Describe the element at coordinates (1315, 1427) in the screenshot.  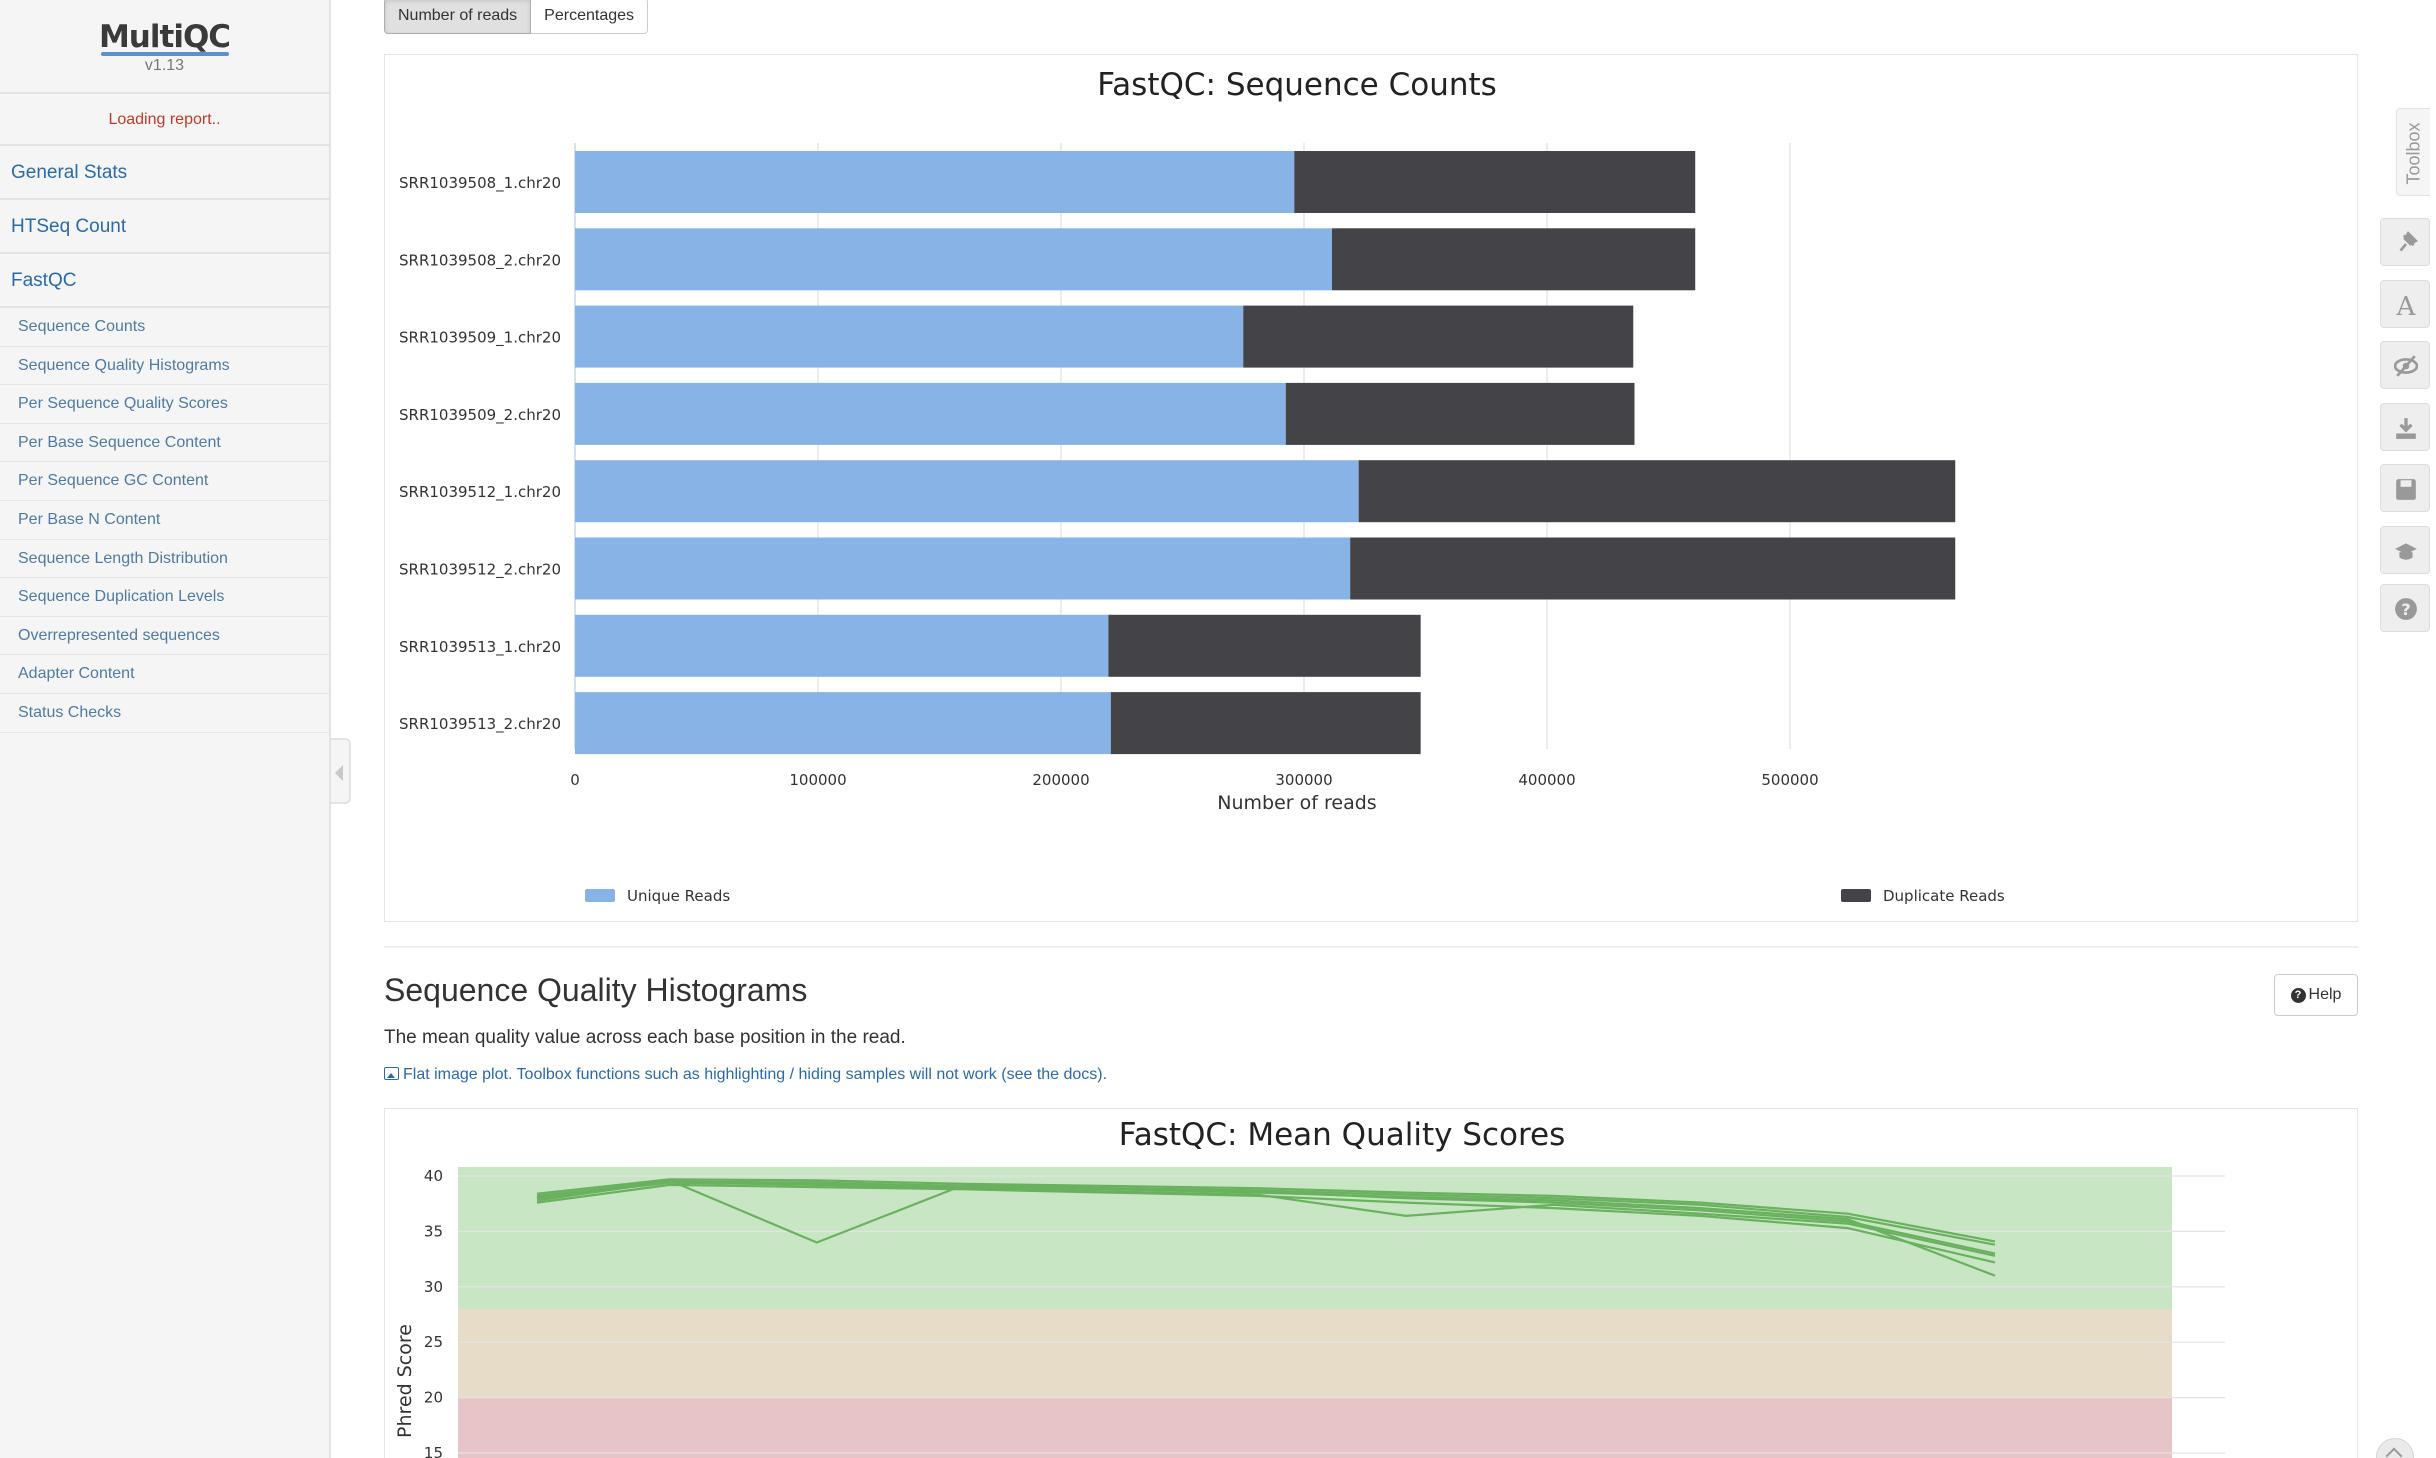
I see `quality-band-bad` at that location.